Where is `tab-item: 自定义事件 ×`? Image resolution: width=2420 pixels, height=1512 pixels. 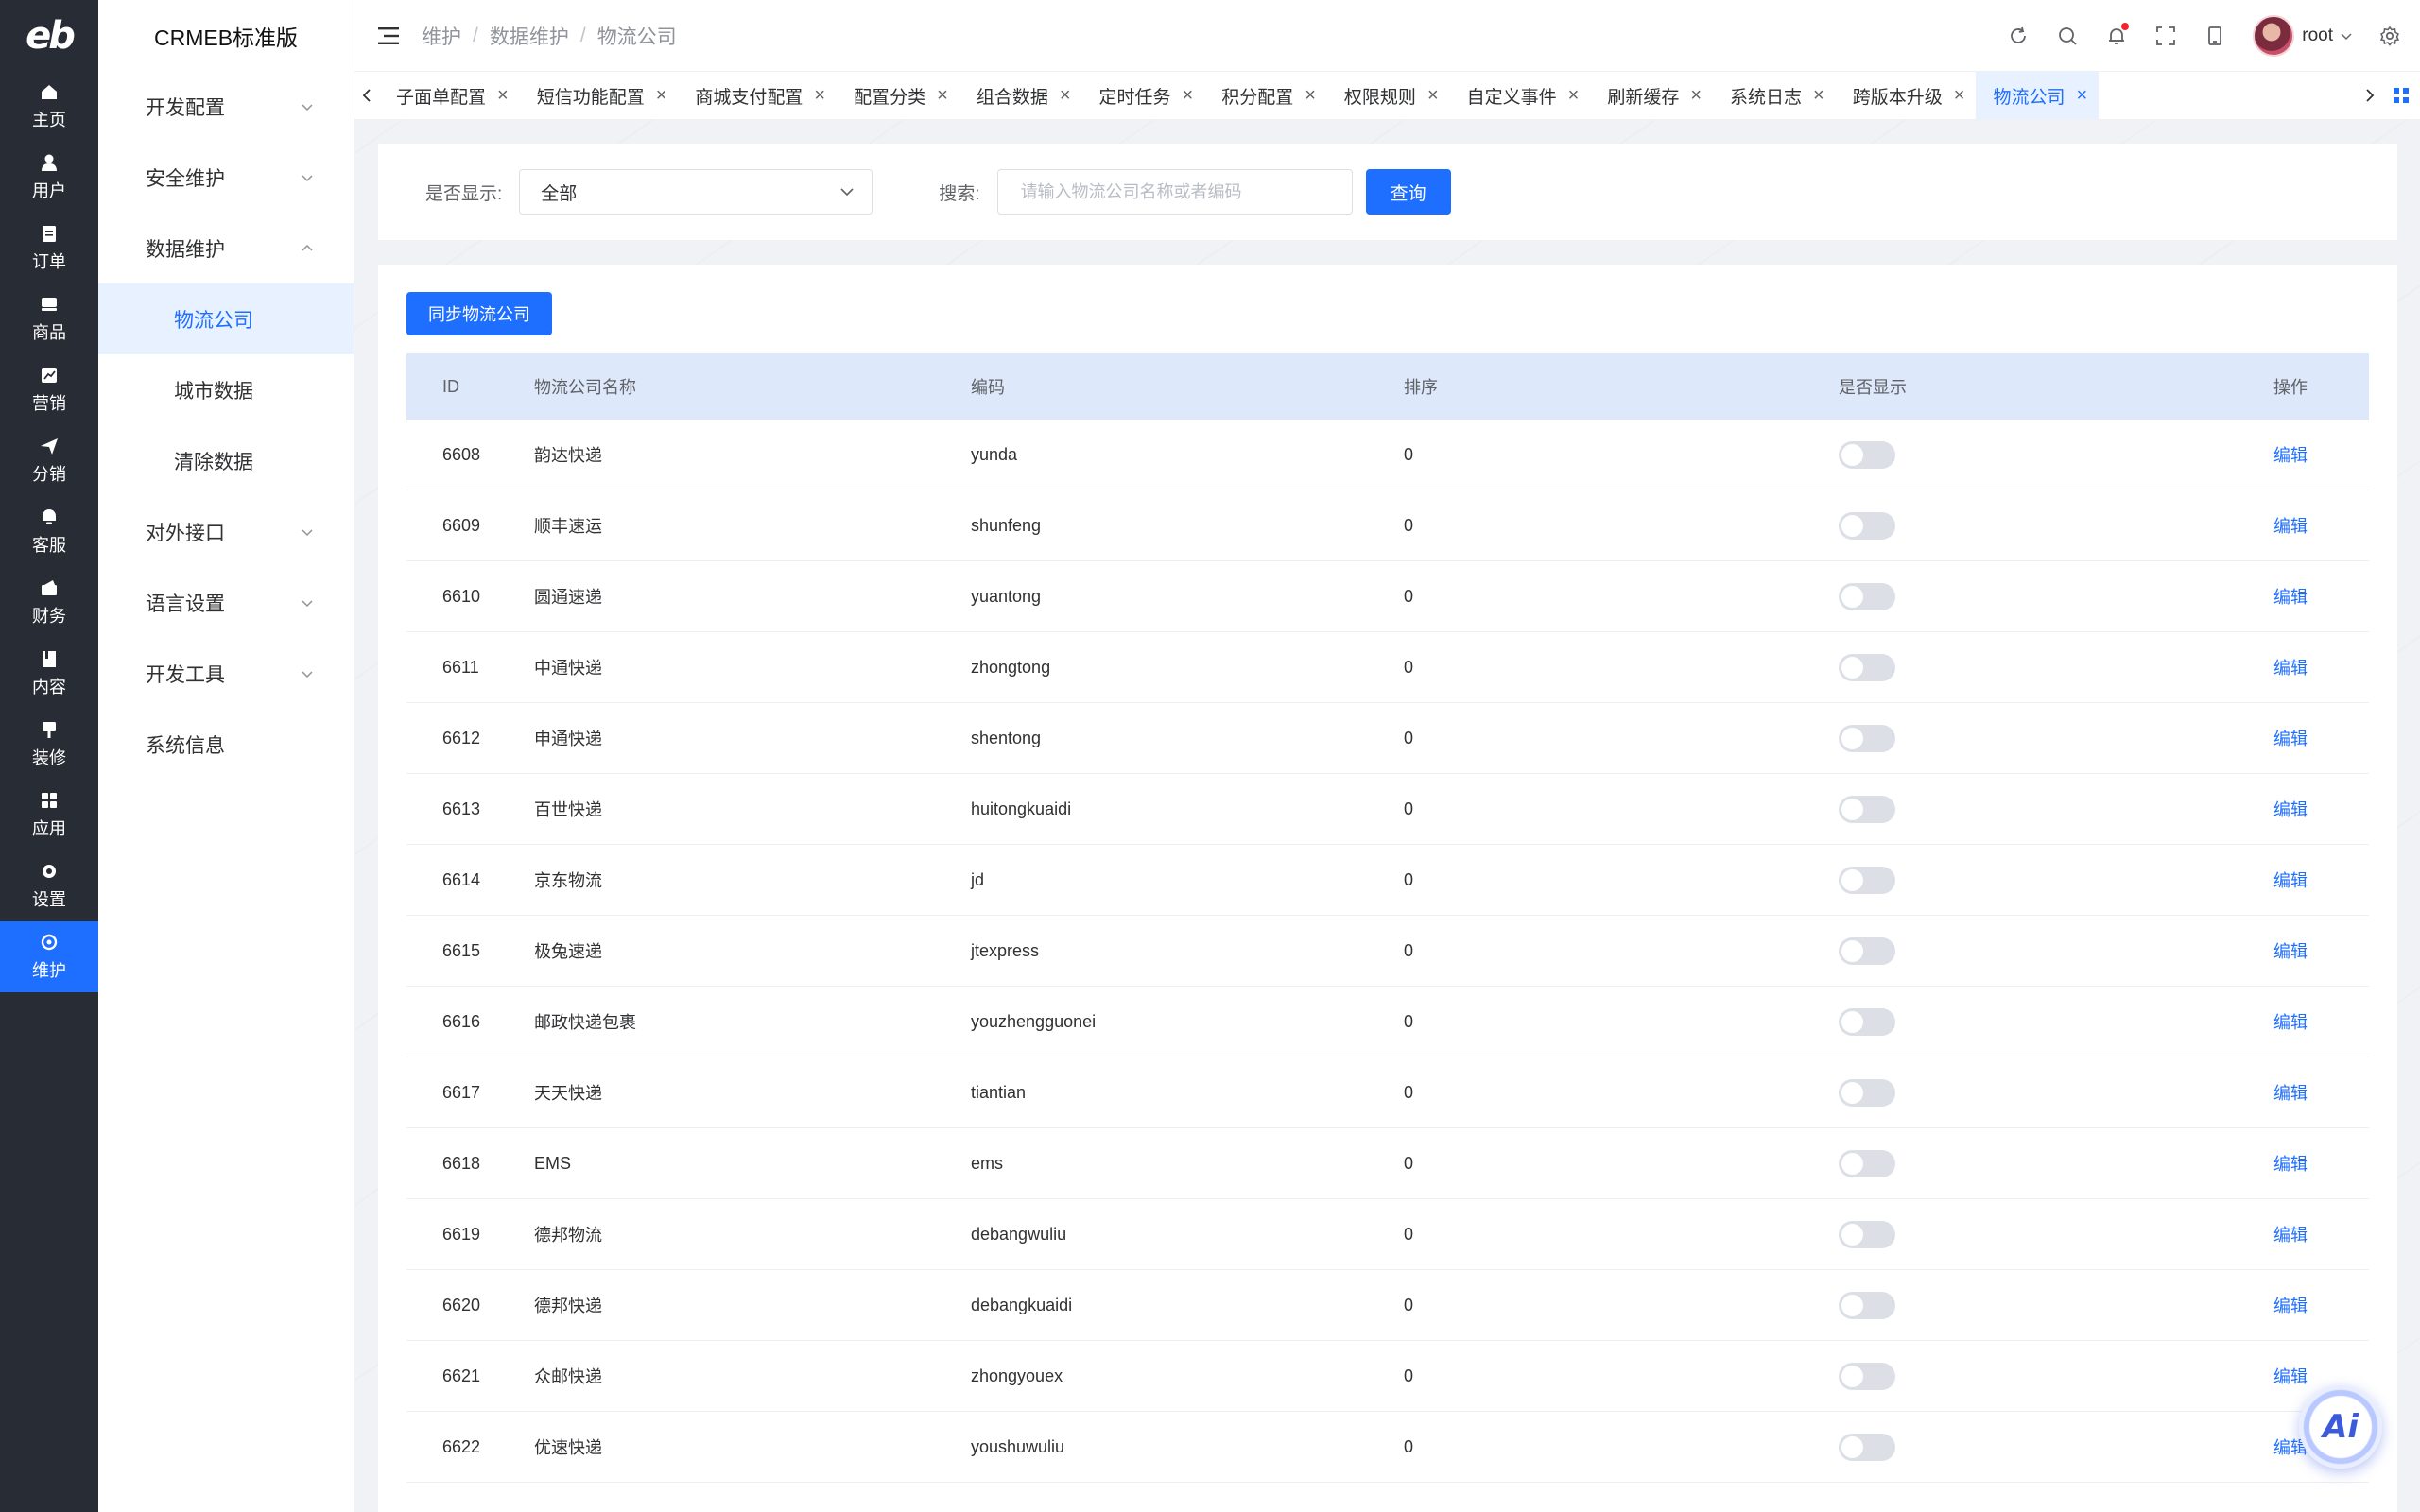 tab-item: 自定义事件 × is located at coordinates (1520, 95).